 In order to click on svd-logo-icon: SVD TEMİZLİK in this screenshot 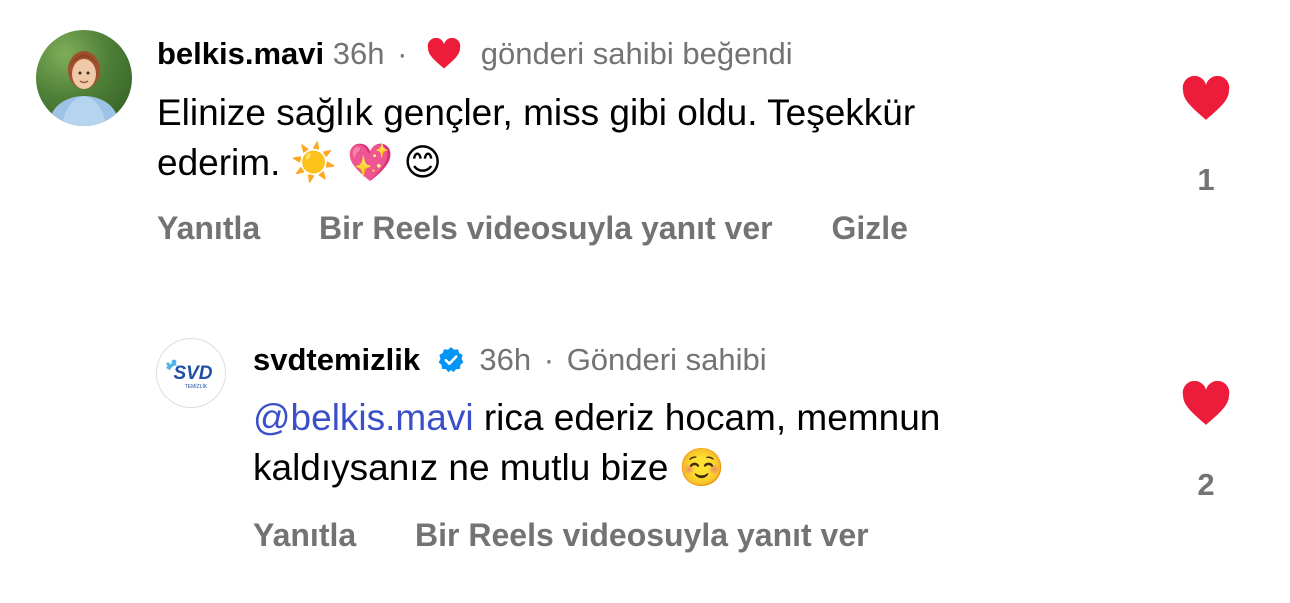, I will do `click(191, 373)`.